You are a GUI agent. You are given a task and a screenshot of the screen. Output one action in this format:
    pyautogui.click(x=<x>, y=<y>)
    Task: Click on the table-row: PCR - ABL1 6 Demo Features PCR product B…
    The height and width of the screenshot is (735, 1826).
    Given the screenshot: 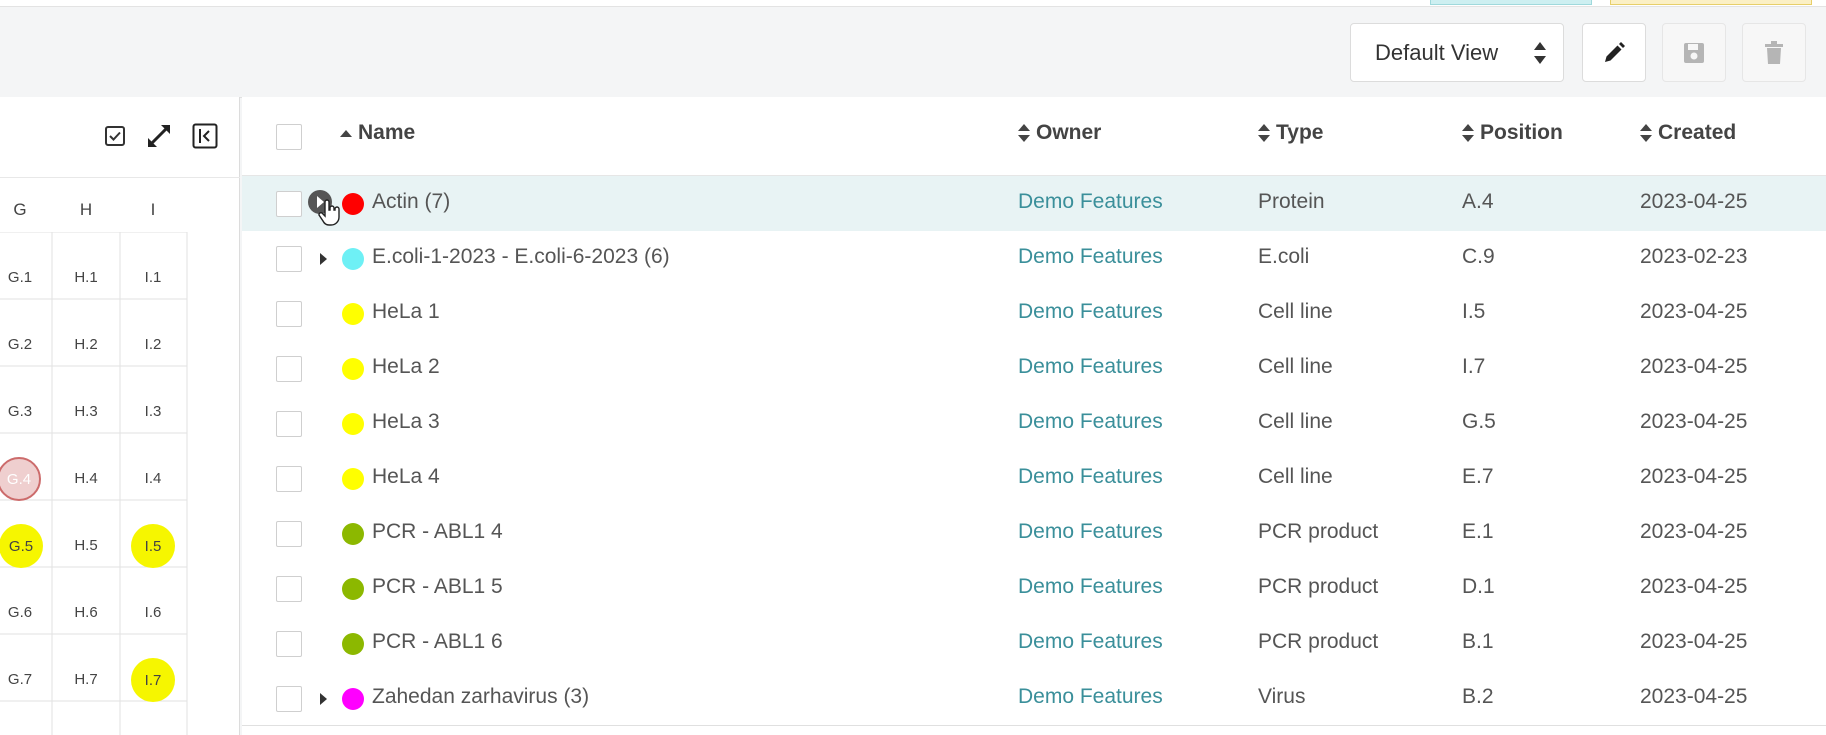 What is the action you would take?
    pyautogui.click(x=1034, y=643)
    